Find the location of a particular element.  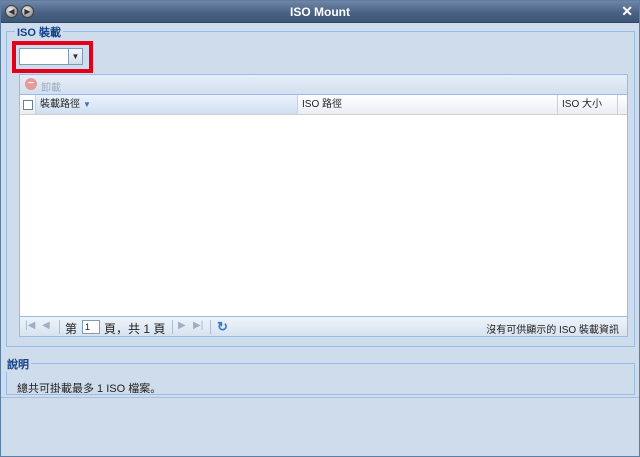

title-bar: ◀ ▶ ISO Mount ✕ is located at coordinates (320, 12).